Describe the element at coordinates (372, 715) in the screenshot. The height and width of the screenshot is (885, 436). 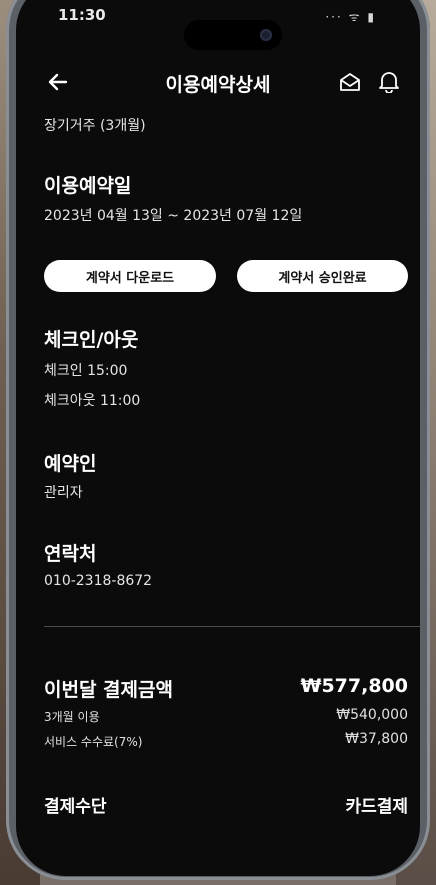
I see `payment-line1-value: ₩540,000` at that location.